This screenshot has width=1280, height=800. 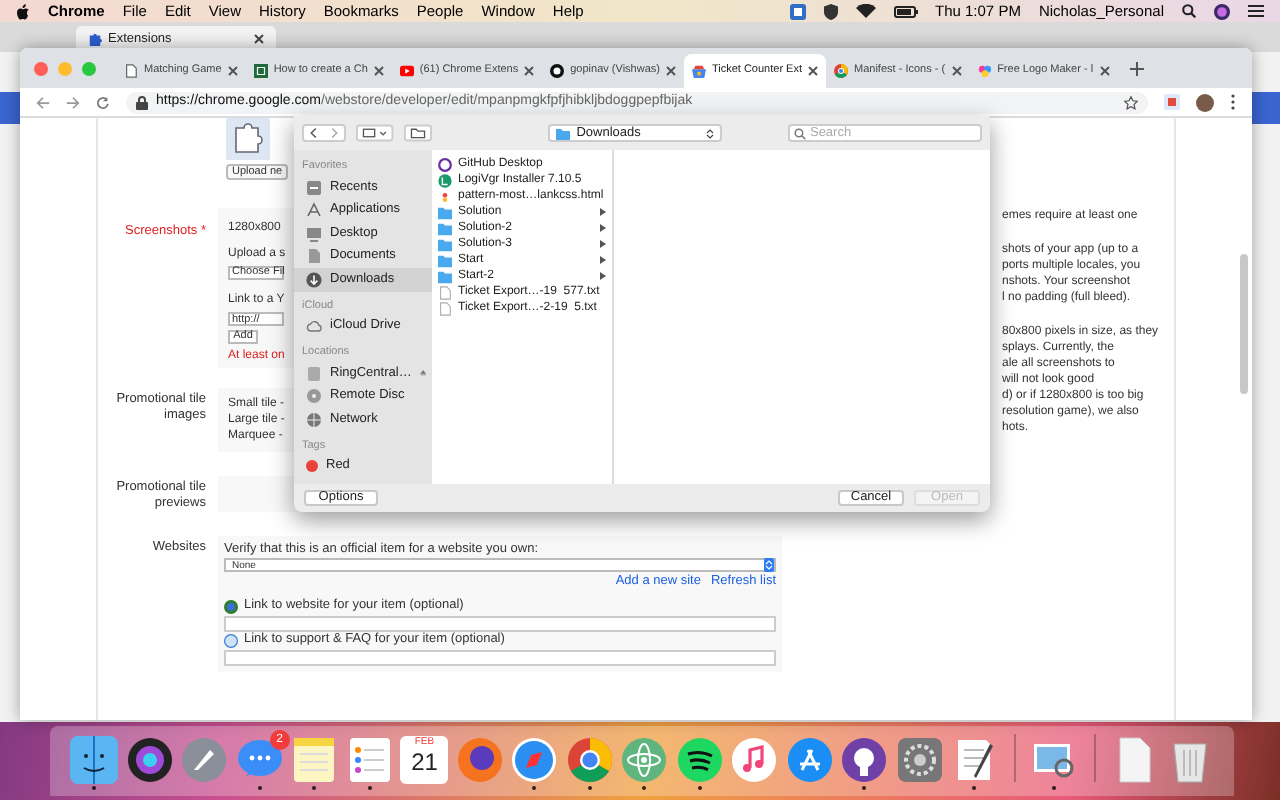 I want to click on status-icon, so click(x=797, y=11).